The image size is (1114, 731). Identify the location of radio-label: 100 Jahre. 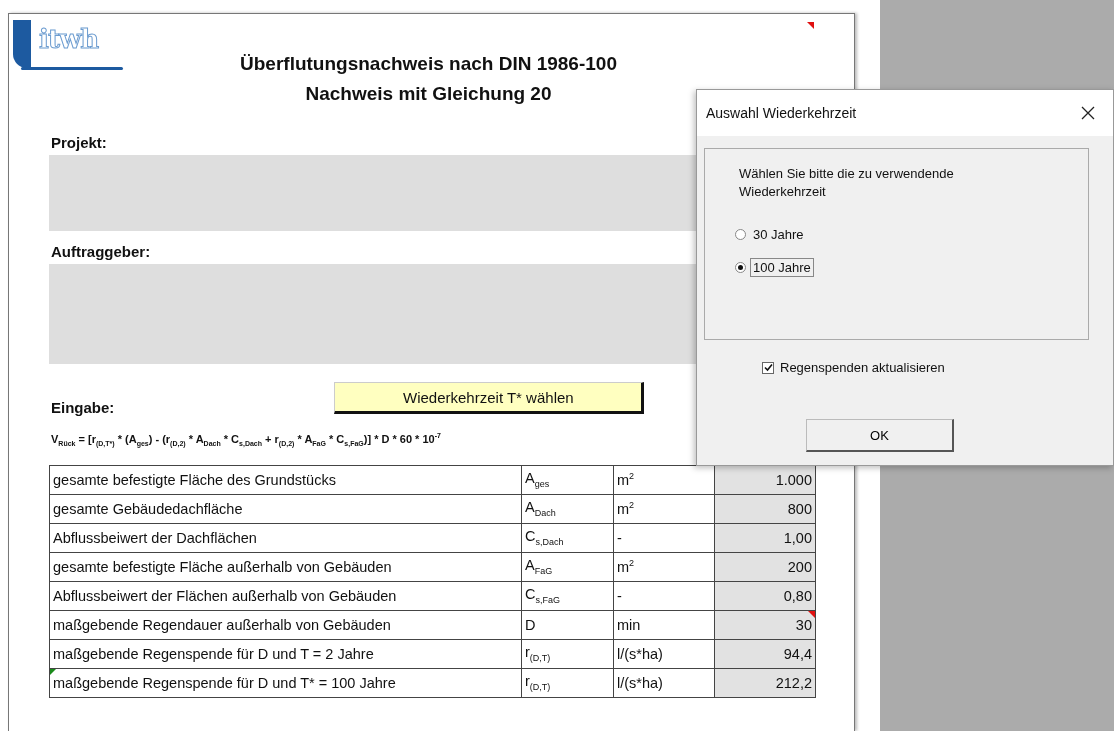
(782, 267).